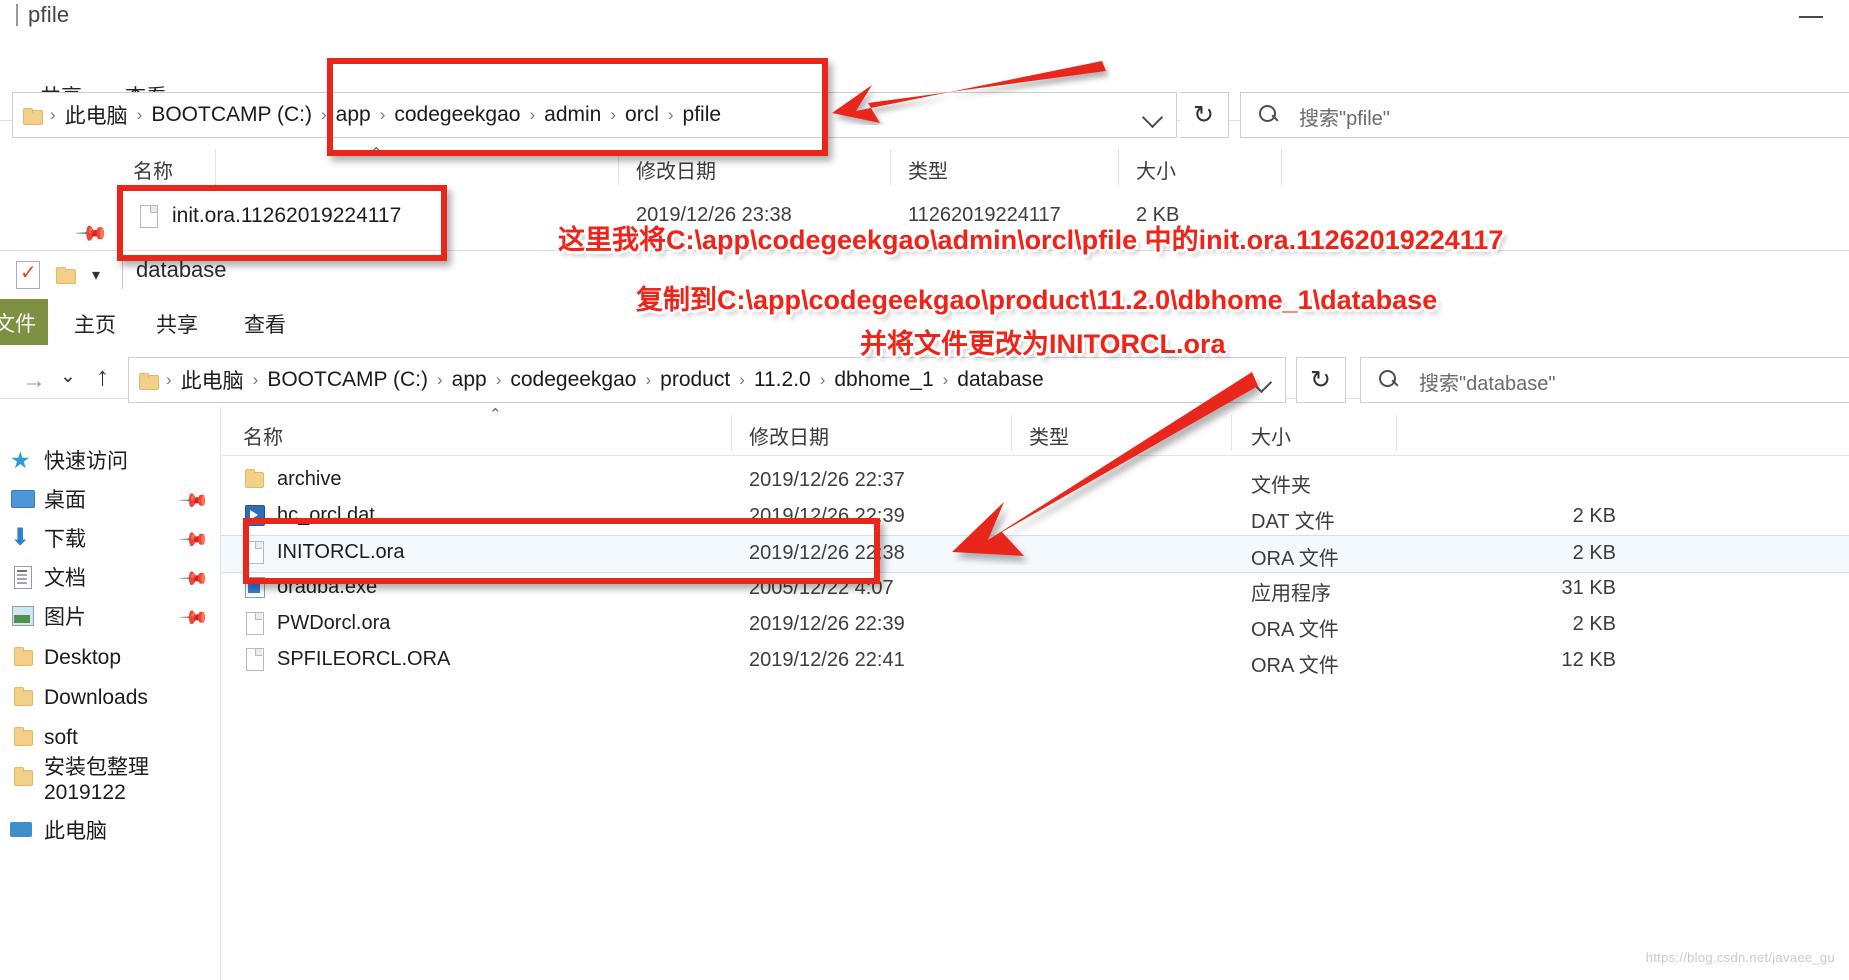  What do you see at coordinates (61, 737) in the screenshot?
I see `sidebar-item-label: soft` at bounding box center [61, 737].